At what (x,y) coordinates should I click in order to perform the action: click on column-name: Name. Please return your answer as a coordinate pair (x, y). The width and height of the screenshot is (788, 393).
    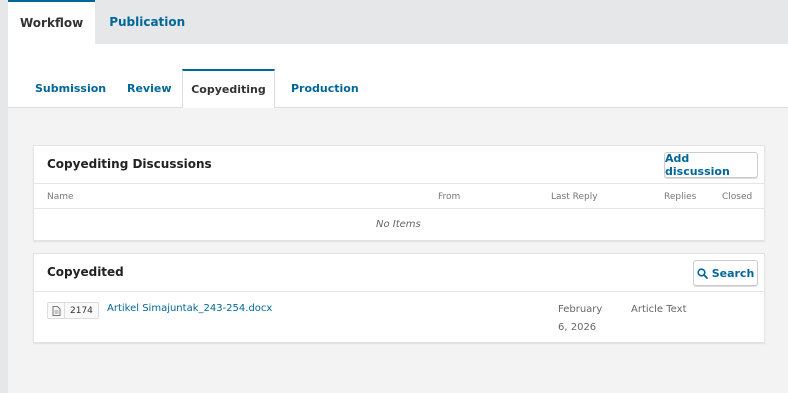
    Looking at the image, I should click on (60, 197).